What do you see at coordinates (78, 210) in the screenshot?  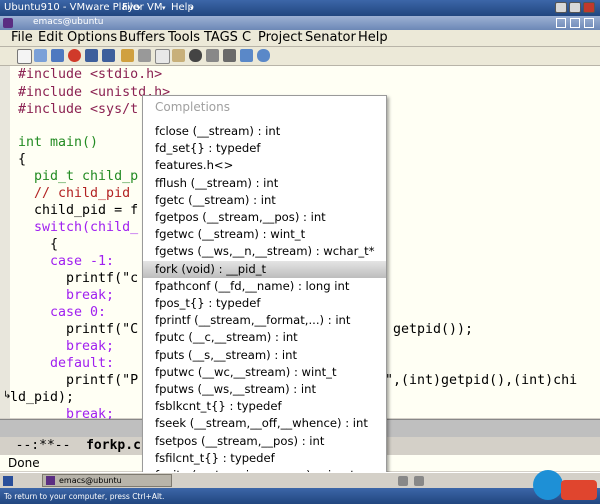 I see `code-line: child_pid = f` at bounding box center [78, 210].